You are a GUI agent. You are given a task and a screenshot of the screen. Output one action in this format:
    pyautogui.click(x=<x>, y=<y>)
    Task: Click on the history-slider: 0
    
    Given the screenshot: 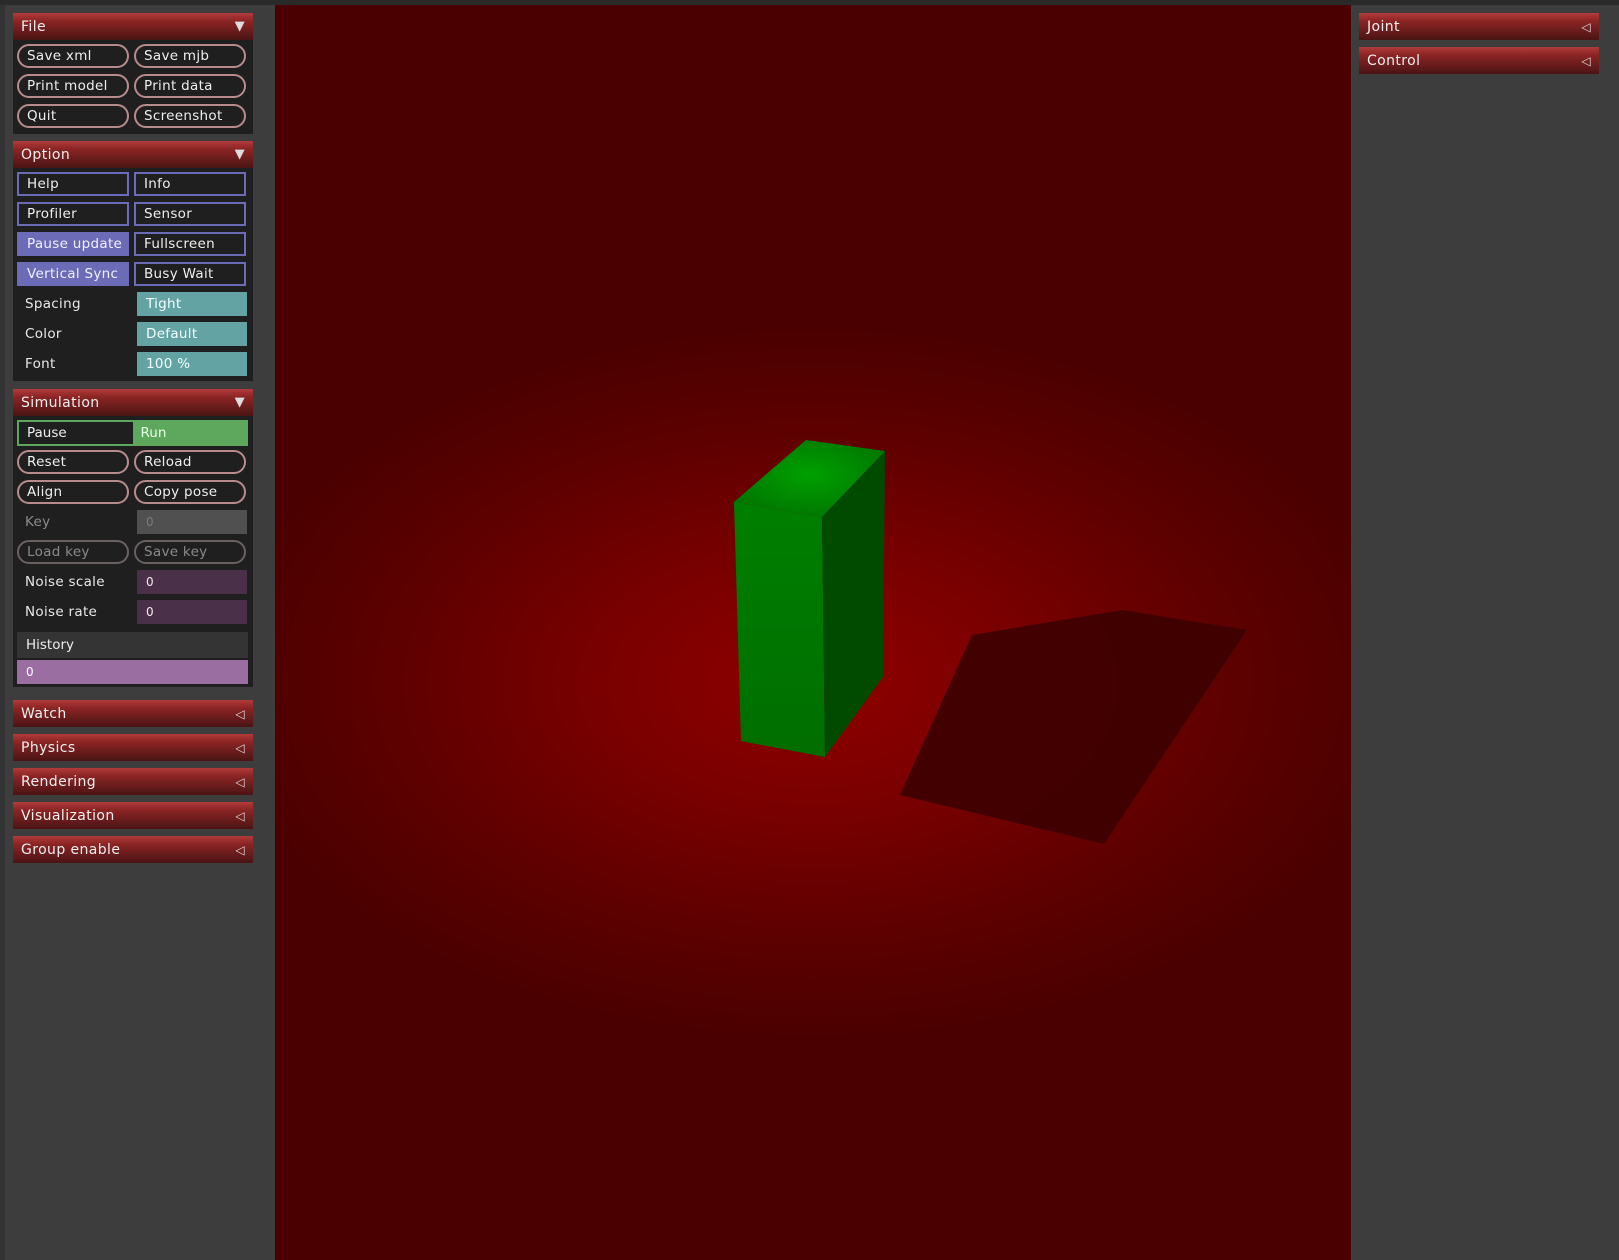 What is the action you would take?
    pyautogui.click(x=132, y=672)
    